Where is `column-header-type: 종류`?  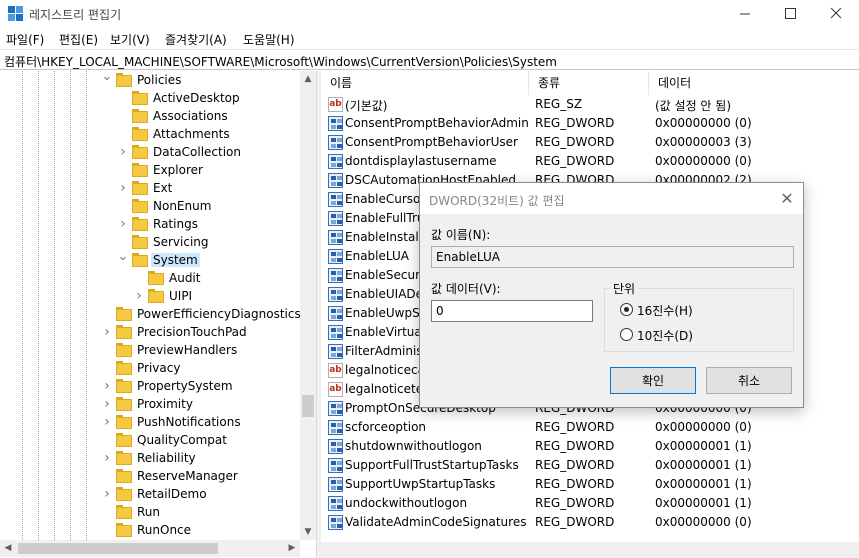
column-header-type: 종류 is located at coordinates (589, 83).